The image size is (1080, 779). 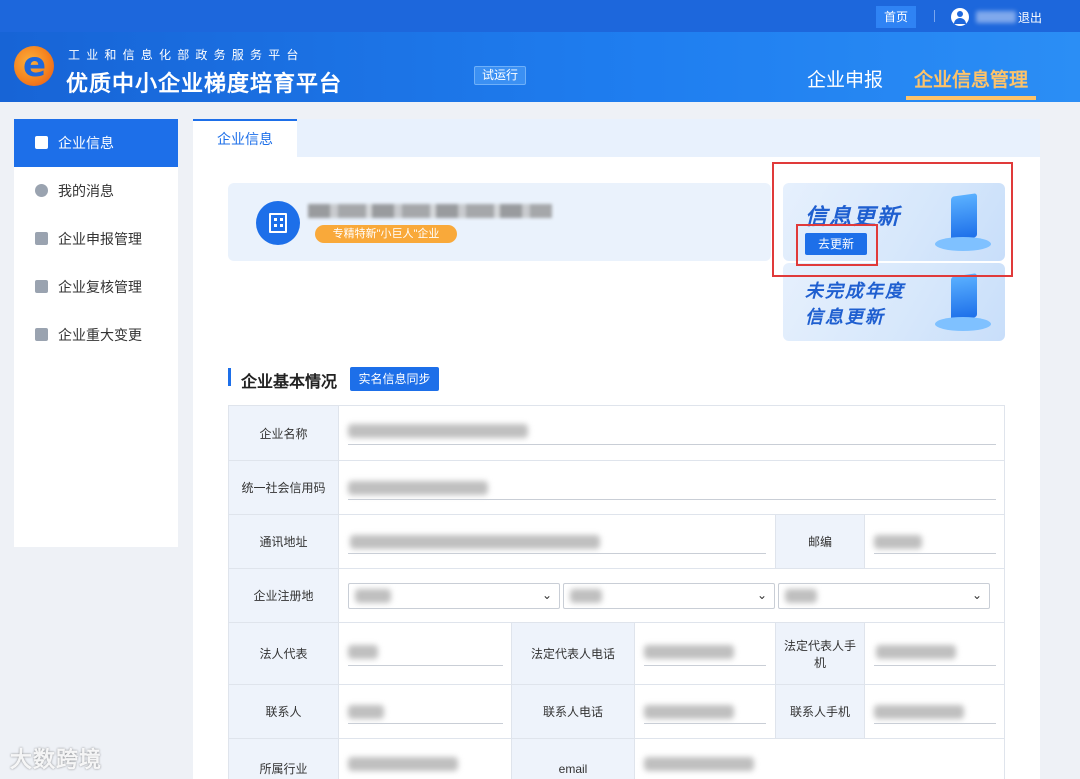 I want to click on sidebar-item-declaration-management: 企业申报管理, so click(x=96, y=239).